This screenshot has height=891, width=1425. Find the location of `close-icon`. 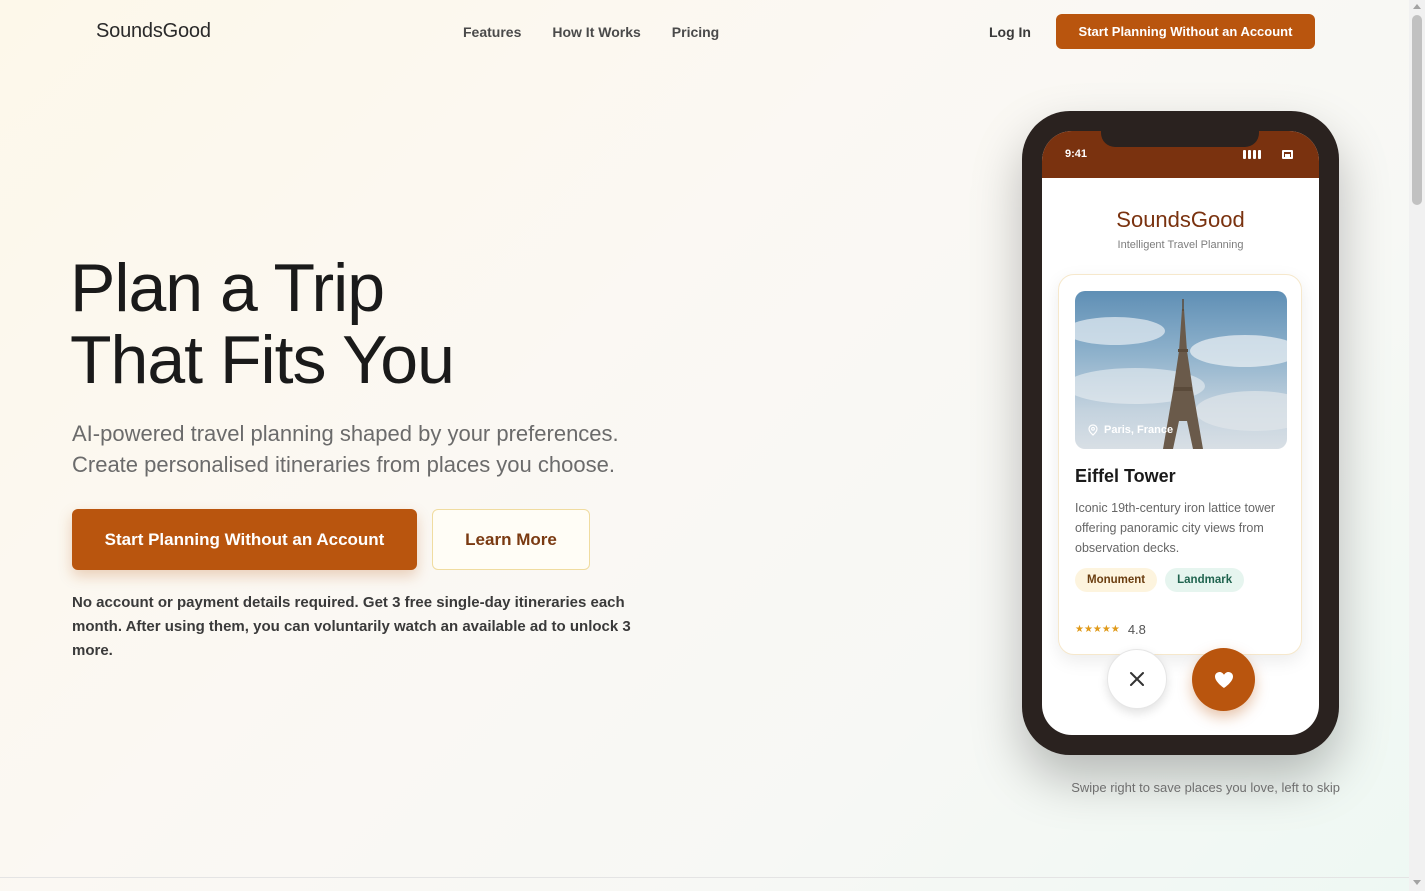

close-icon is located at coordinates (1137, 679).